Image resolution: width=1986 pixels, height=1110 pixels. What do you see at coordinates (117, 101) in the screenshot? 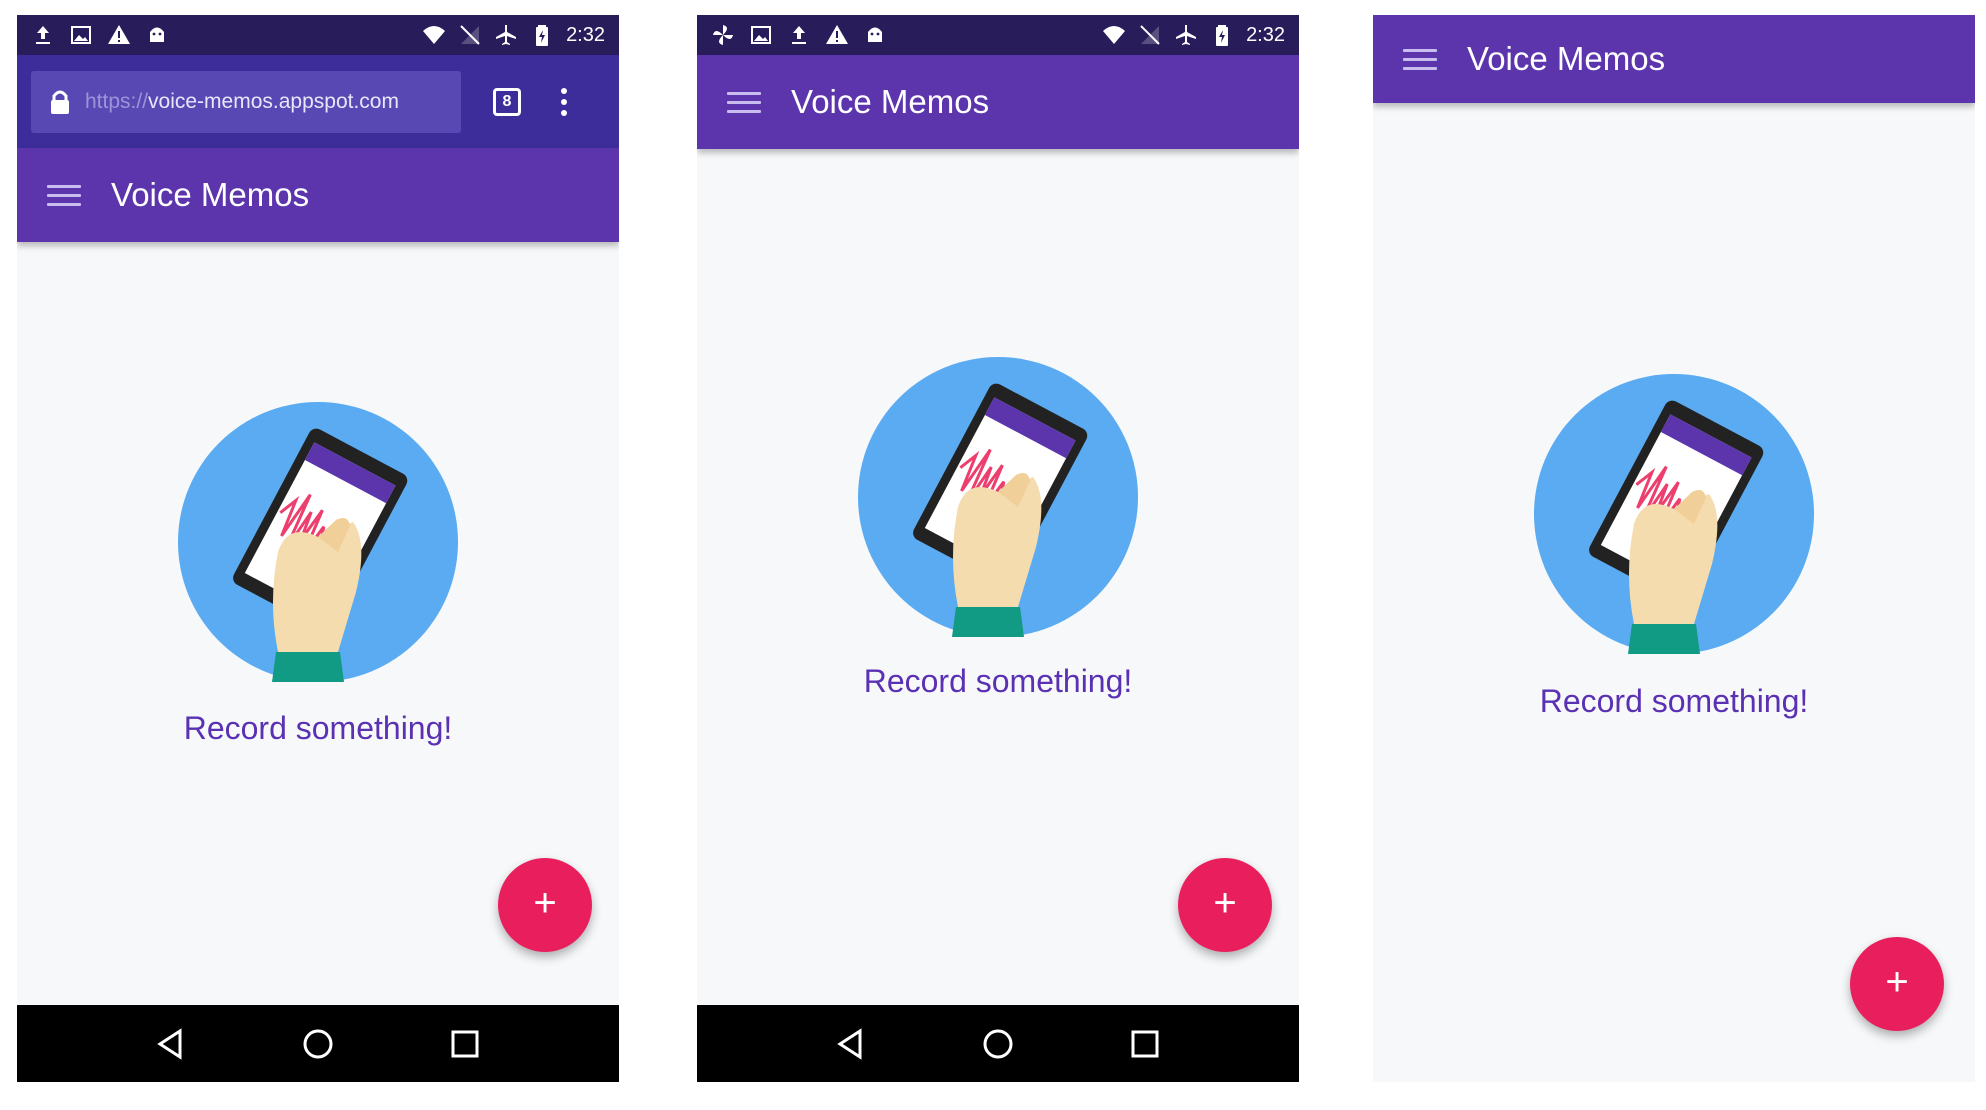
I see `url-scheme: https://` at bounding box center [117, 101].